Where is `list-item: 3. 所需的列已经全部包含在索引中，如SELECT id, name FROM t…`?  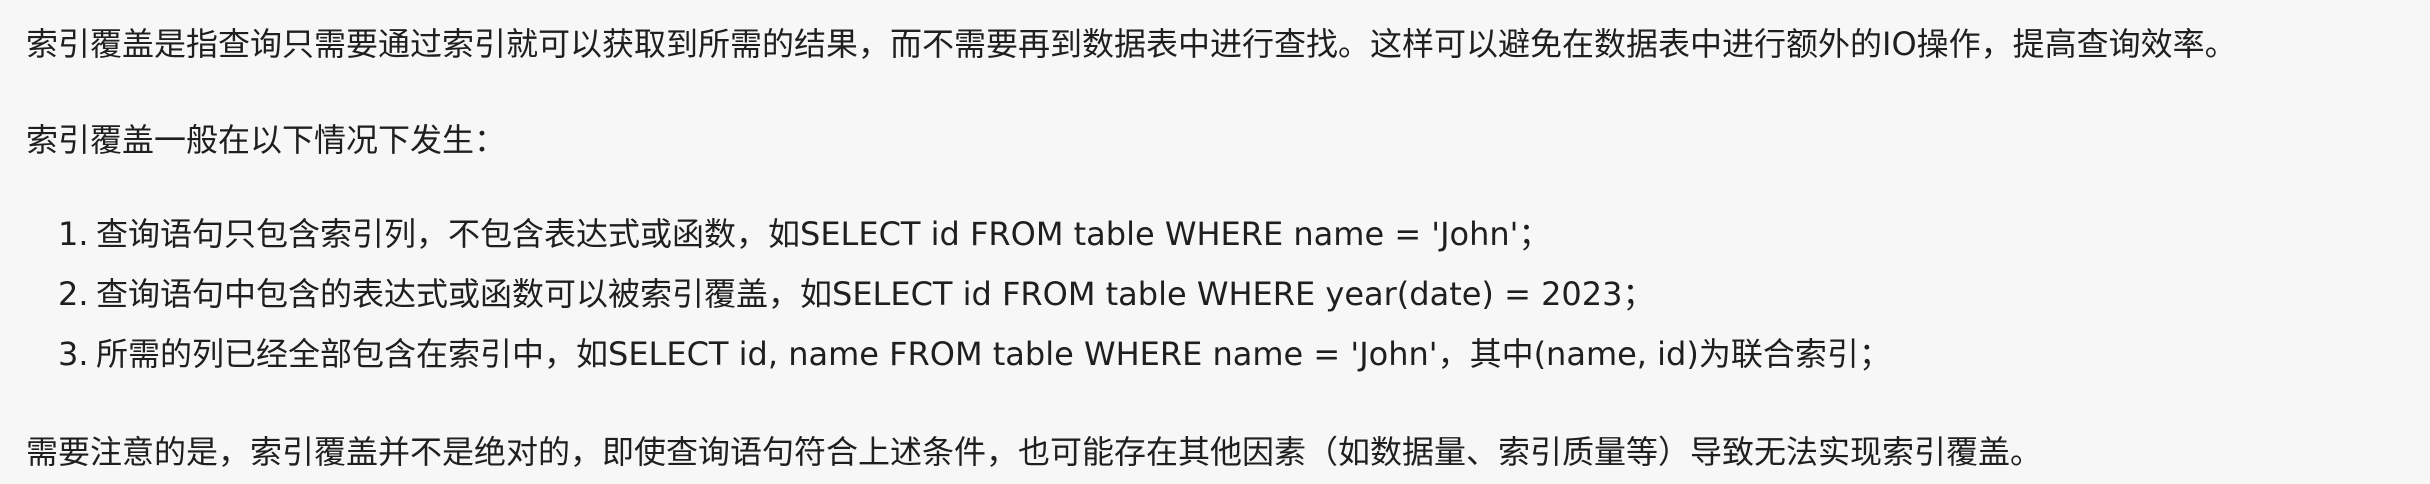 list-item: 3. 所需的列已经全部包含在索引中，如SELECT id, name FROM t… is located at coordinates (974, 360).